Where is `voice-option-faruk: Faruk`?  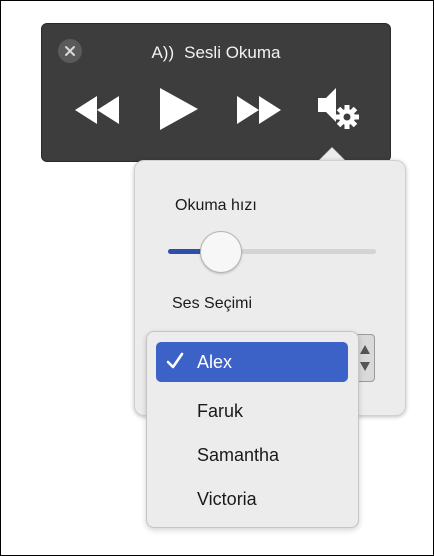 voice-option-faruk: Faruk is located at coordinates (252, 411).